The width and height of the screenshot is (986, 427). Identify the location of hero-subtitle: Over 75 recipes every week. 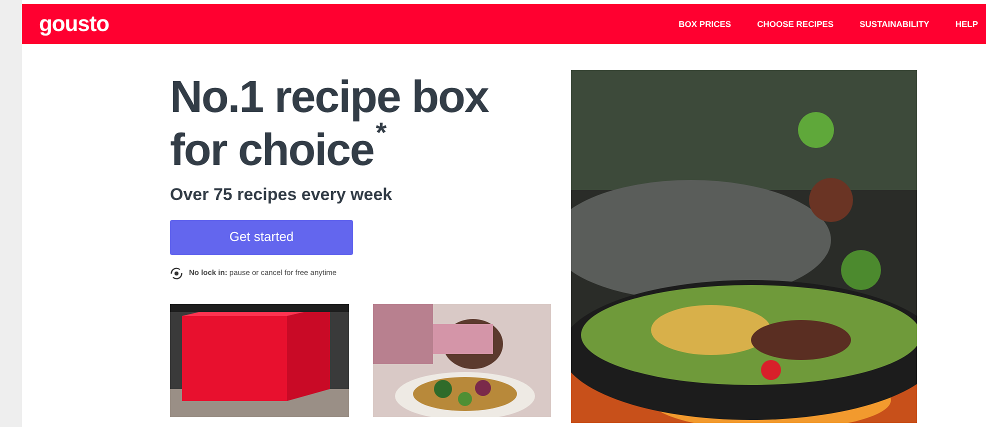
(282, 195).